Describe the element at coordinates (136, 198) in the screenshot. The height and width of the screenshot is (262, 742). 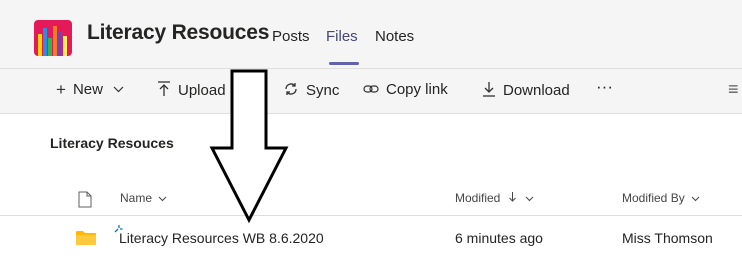
I see `name-column-label: Name` at that location.